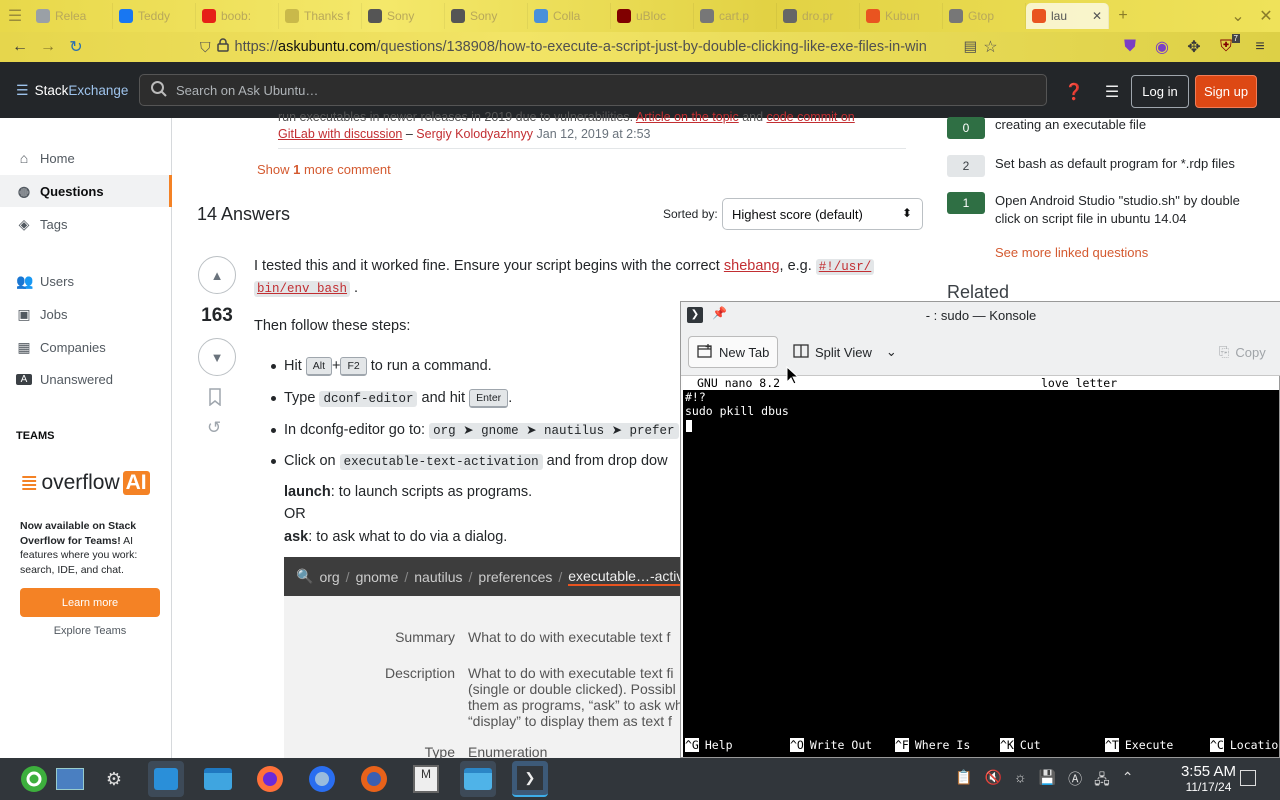  I want to click on text-editor-icon: M, so click(426, 779).